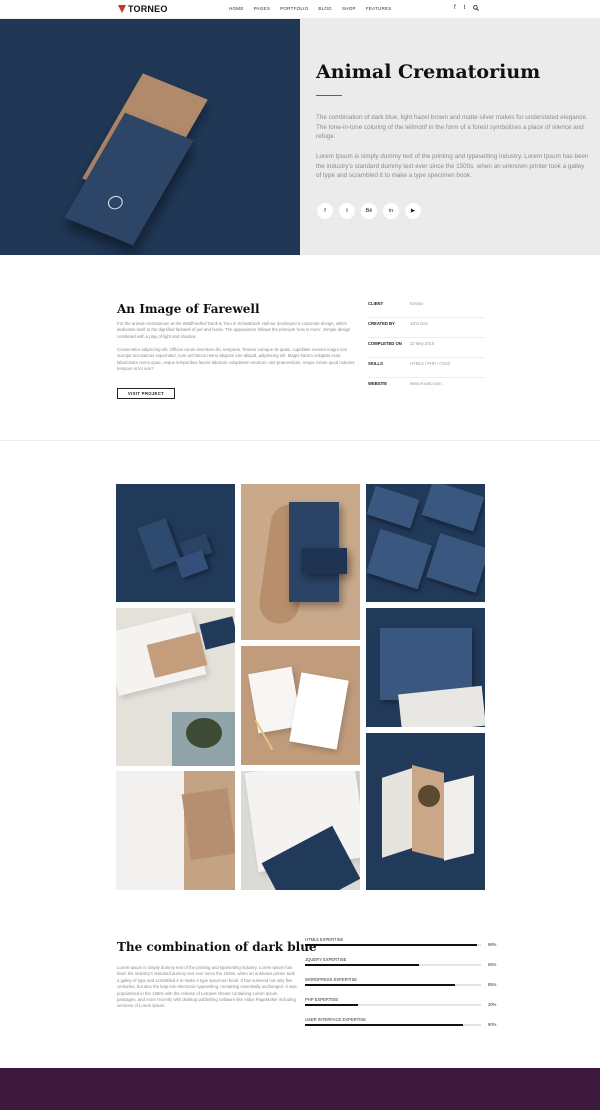 Image resolution: width=600 pixels, height=1110 pixels. I want to click on footer, so click(300, 1089).